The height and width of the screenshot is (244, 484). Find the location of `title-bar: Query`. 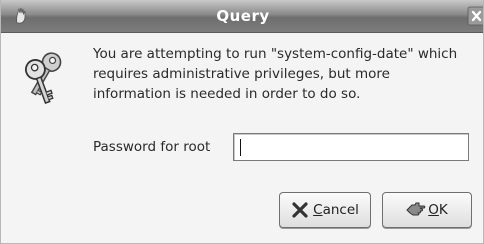

title-bar: Query is located at coordinates (242, 16).